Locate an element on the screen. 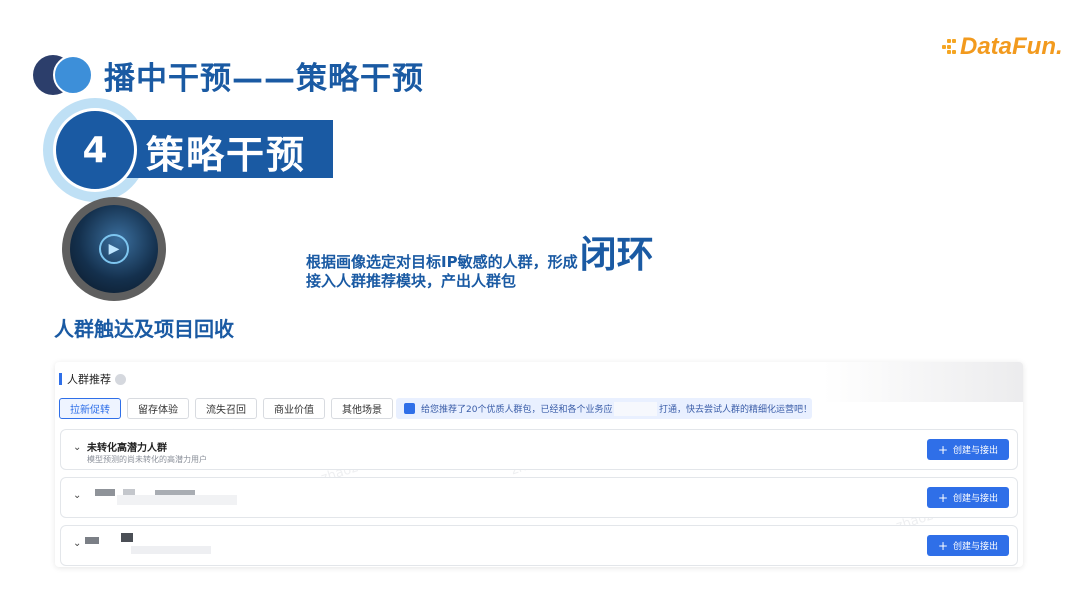 Image resolution: width=1080 pixels, height=607 pixels. tab-acquisition: 拉新促转 is located at coordinates (90, 408).